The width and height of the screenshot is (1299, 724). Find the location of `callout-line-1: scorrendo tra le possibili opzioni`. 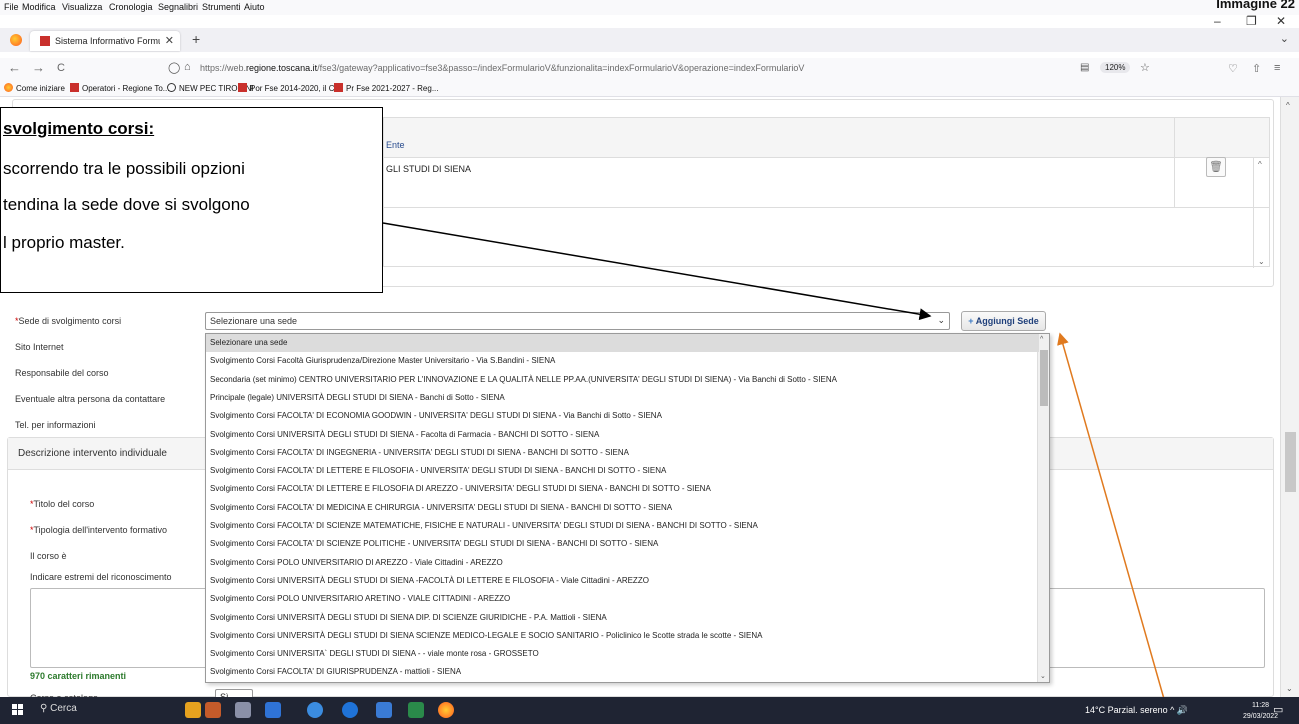

callout-line-1: scorrendo tra le possibili opzioni is located at coordinates (124, 168).